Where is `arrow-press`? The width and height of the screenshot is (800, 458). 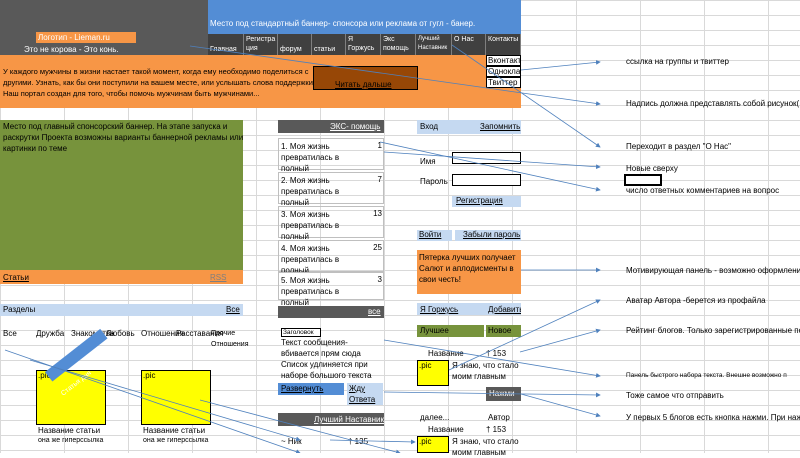 arrow-press is located at coordinates (560, 405).